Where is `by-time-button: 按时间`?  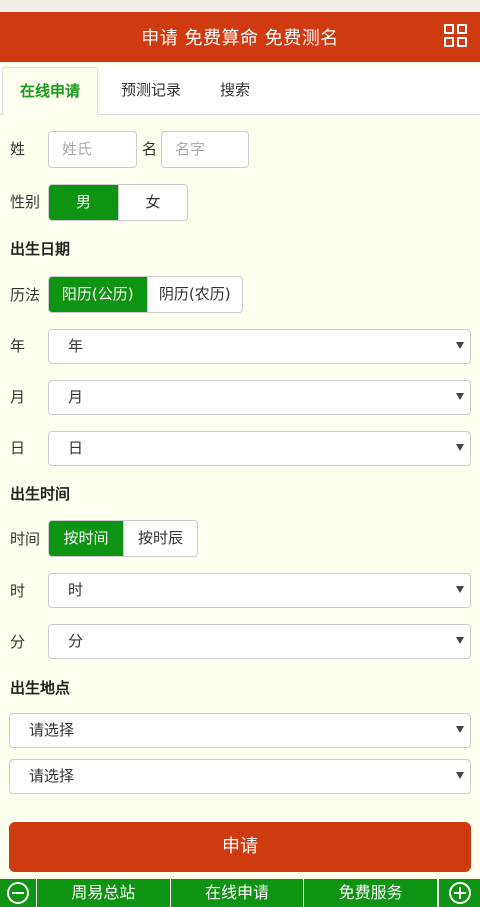
by-time-button: 按时间 is located at coordinates (86, 538).